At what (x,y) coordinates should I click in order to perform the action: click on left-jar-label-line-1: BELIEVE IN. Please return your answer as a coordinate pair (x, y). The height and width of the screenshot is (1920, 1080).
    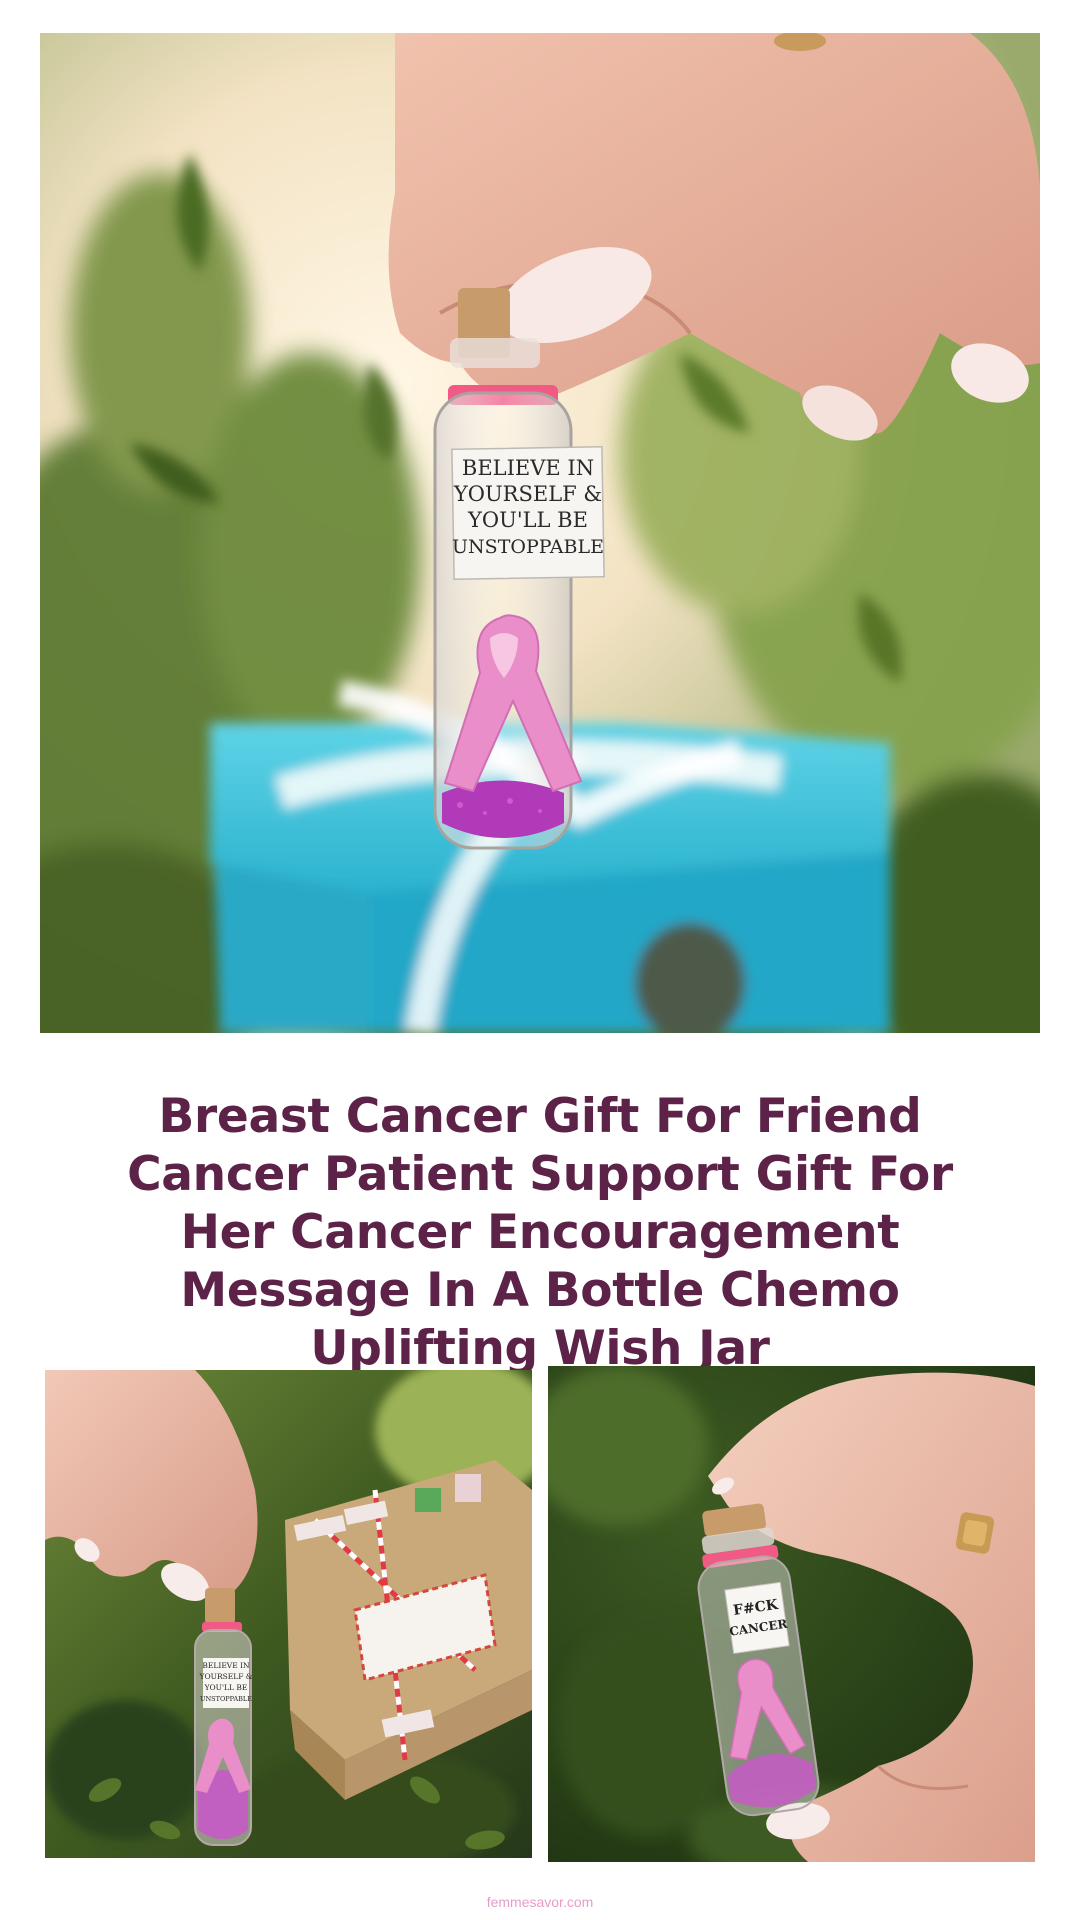
    Looking at the image, I should click on (226, 1665).